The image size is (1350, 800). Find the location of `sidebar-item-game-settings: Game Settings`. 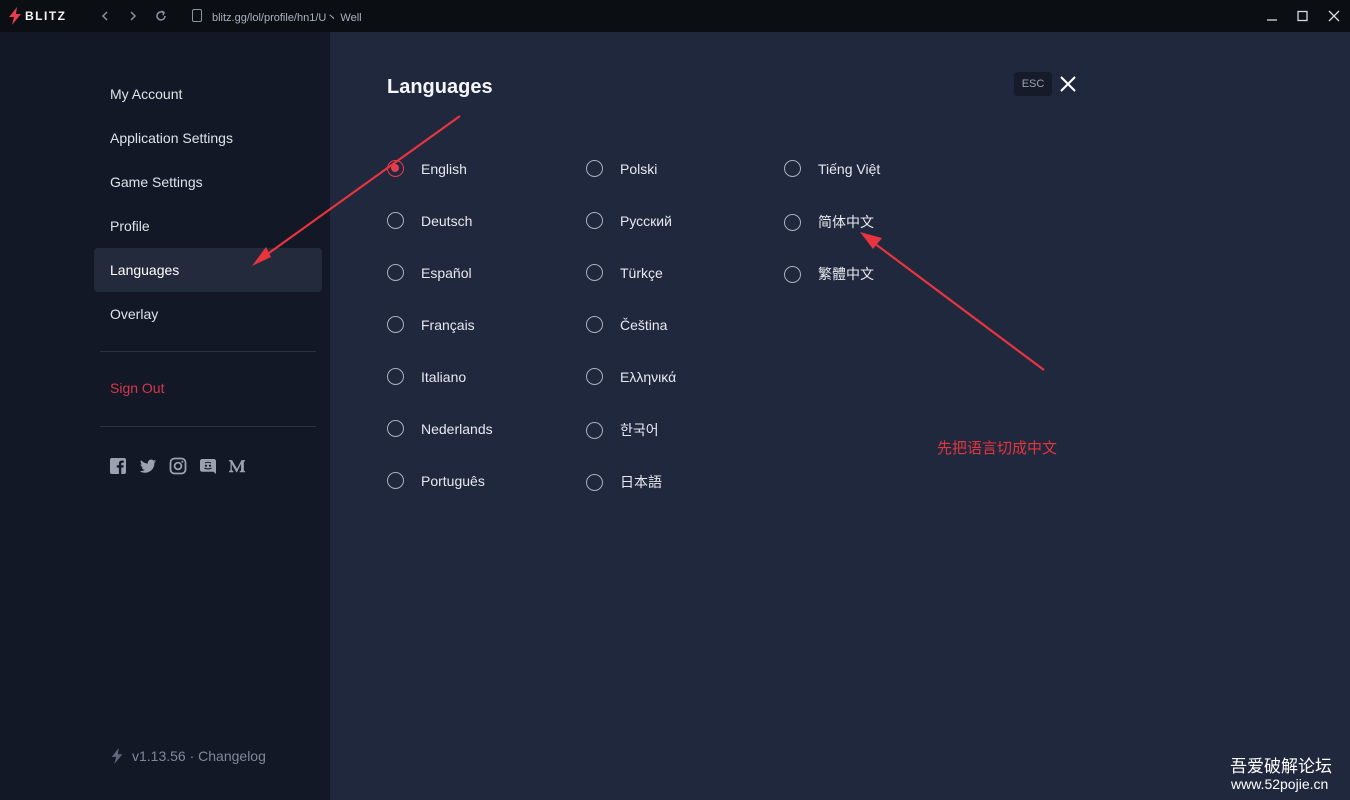

sidebar-item-game-settings: Game Settings is located at coordinates (208, 182).